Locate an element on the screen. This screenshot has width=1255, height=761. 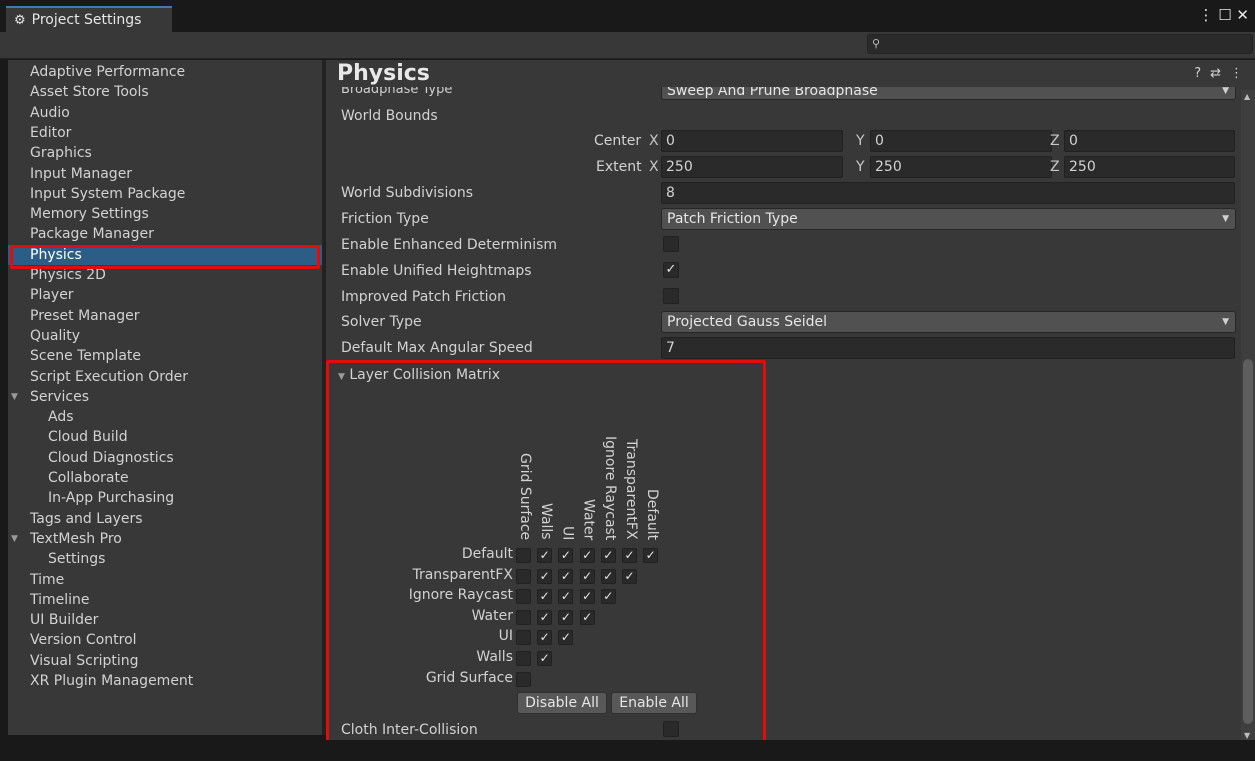
extent-label: Extent is located at coordinates (619, 167).